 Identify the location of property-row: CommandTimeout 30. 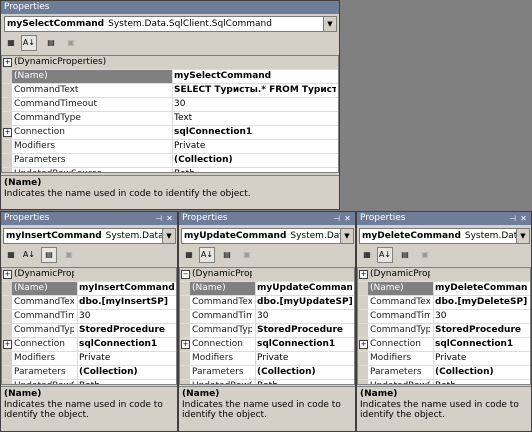
(170, 105).